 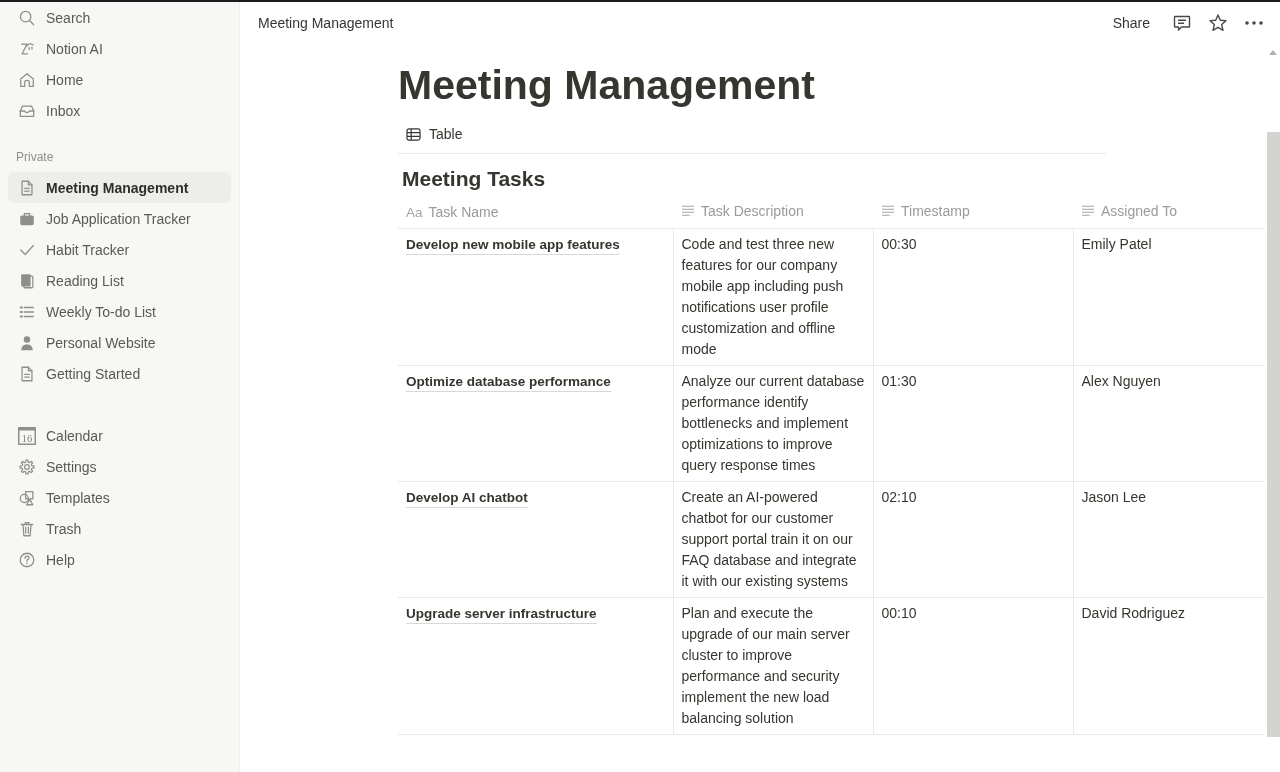 What do you see at coordinates (119, 342) in the screenshot?
I see `sidebar-item: Personal Website` at bounding box center [119, 342].